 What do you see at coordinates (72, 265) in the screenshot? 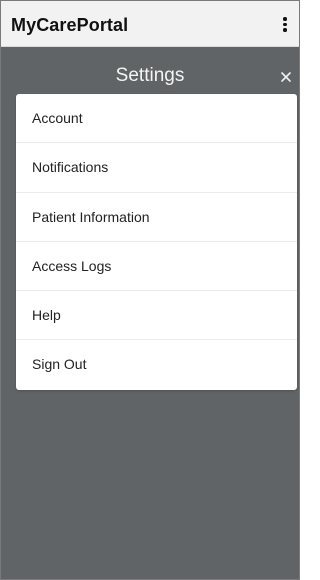
I see `menu-item-label: Access Logs` at bounding box center [72, 265].